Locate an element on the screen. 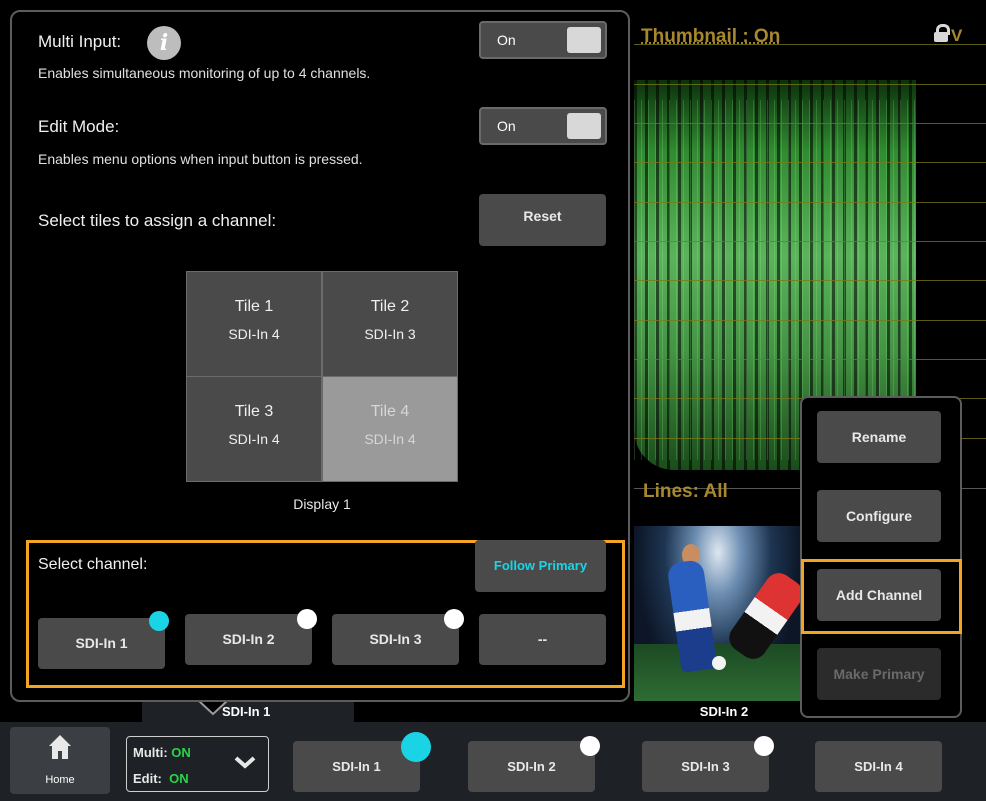 The image size is (986, 801). add-channel-button: Add Channel is located at coordinates (879, 595).